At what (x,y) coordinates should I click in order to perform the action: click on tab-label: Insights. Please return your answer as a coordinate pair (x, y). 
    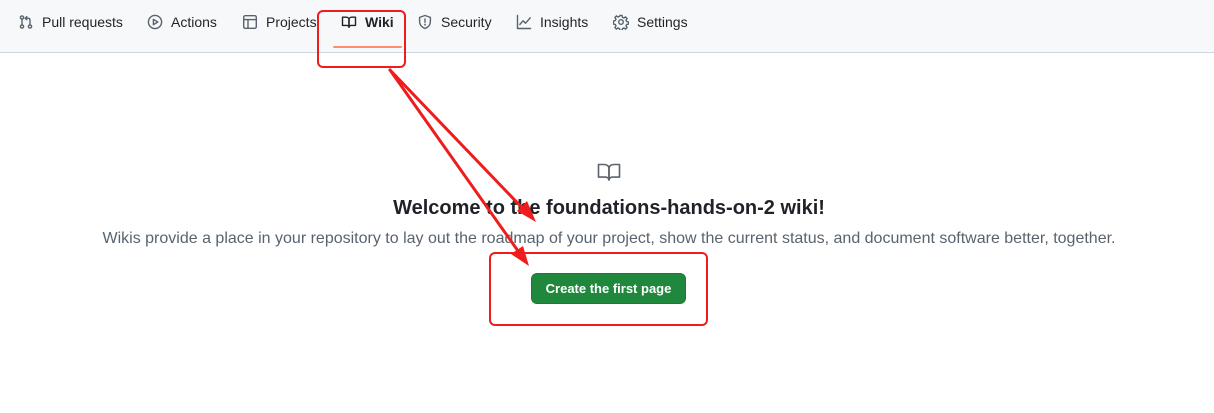
    Looking at the image, I should click on (564, 22).